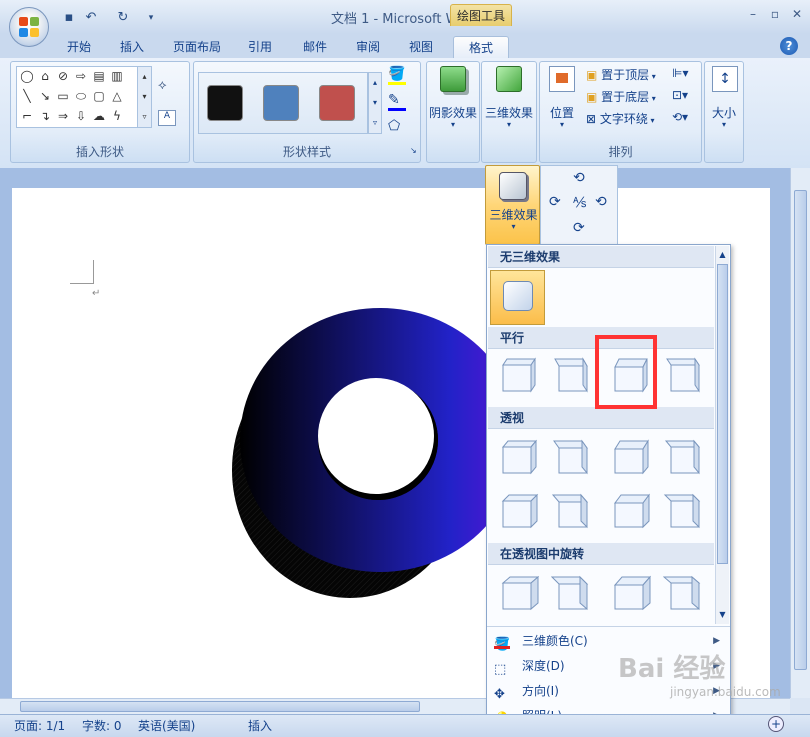 This screenshot has width=810, height=737. What do you see at coordinates (789, 46) in the screenshot?
I see `help-icon: ?` at bounding box center [789, 46].